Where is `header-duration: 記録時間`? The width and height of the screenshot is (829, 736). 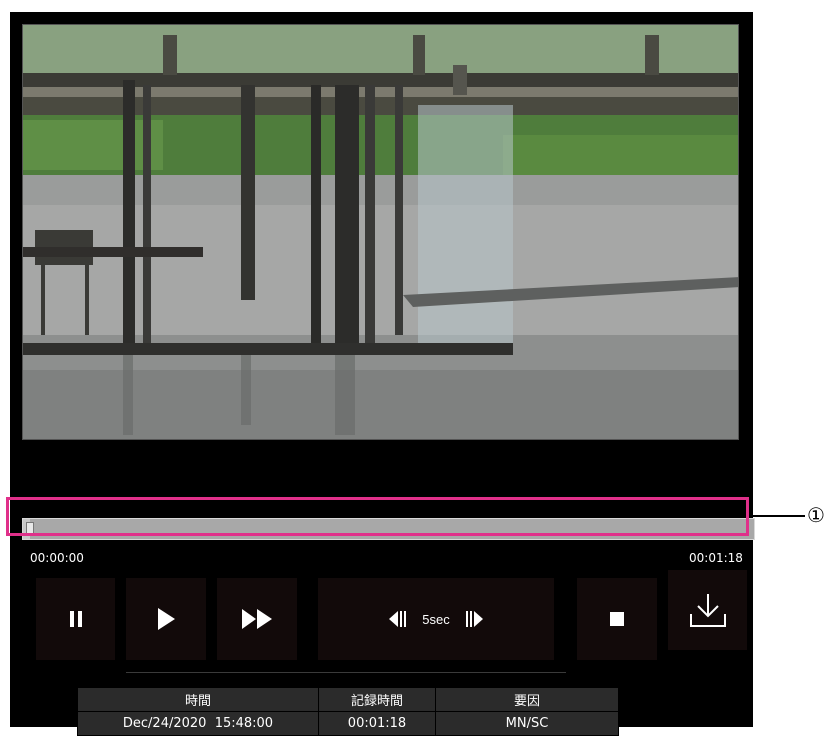
header-duration: 記録時間 is located at coordinates (377, 699).